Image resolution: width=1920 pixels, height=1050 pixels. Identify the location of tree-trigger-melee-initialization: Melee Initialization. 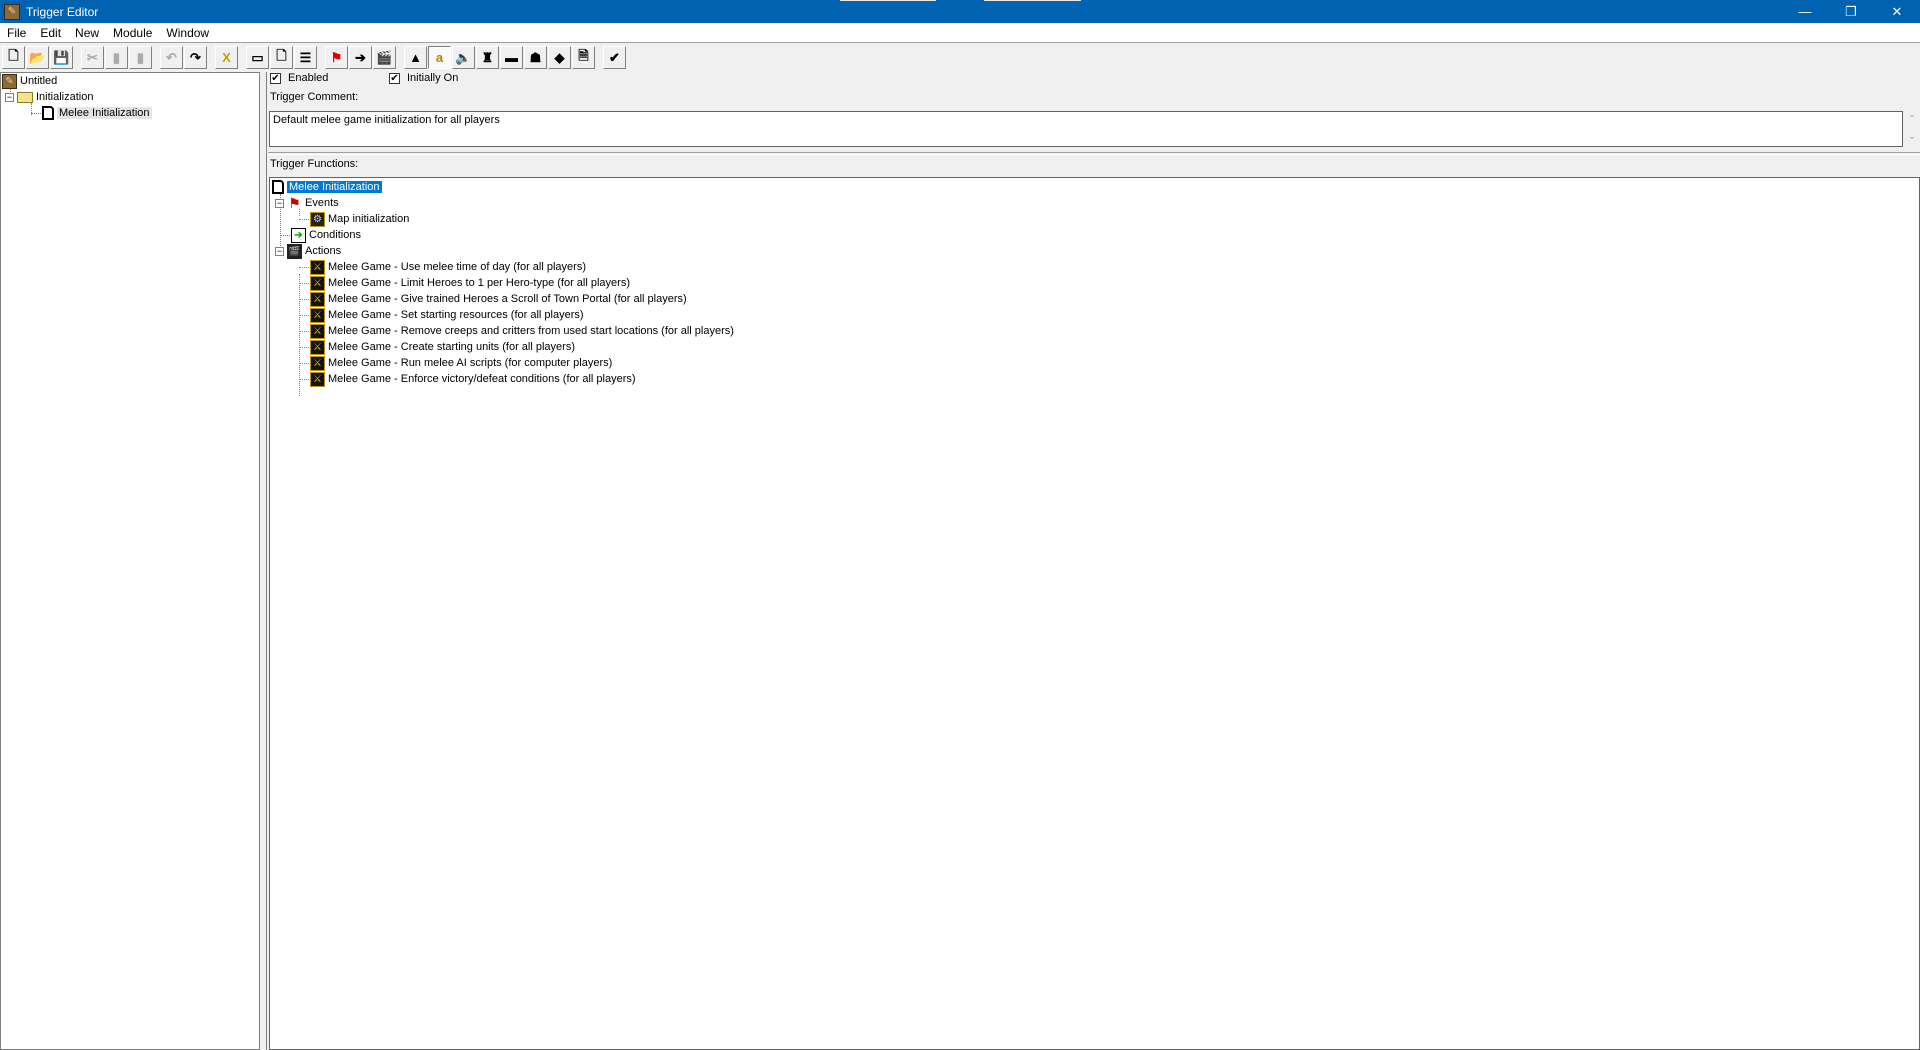
(91, 113).